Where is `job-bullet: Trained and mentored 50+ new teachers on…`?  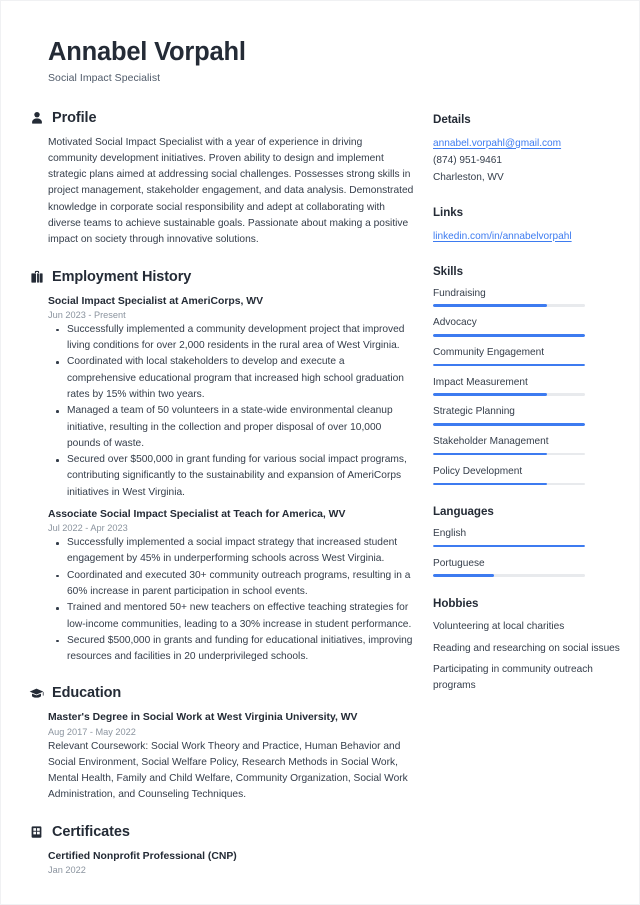
job-bullet: Trained and mentored 50+ new teachers on… is located at coordinates (231, 616).